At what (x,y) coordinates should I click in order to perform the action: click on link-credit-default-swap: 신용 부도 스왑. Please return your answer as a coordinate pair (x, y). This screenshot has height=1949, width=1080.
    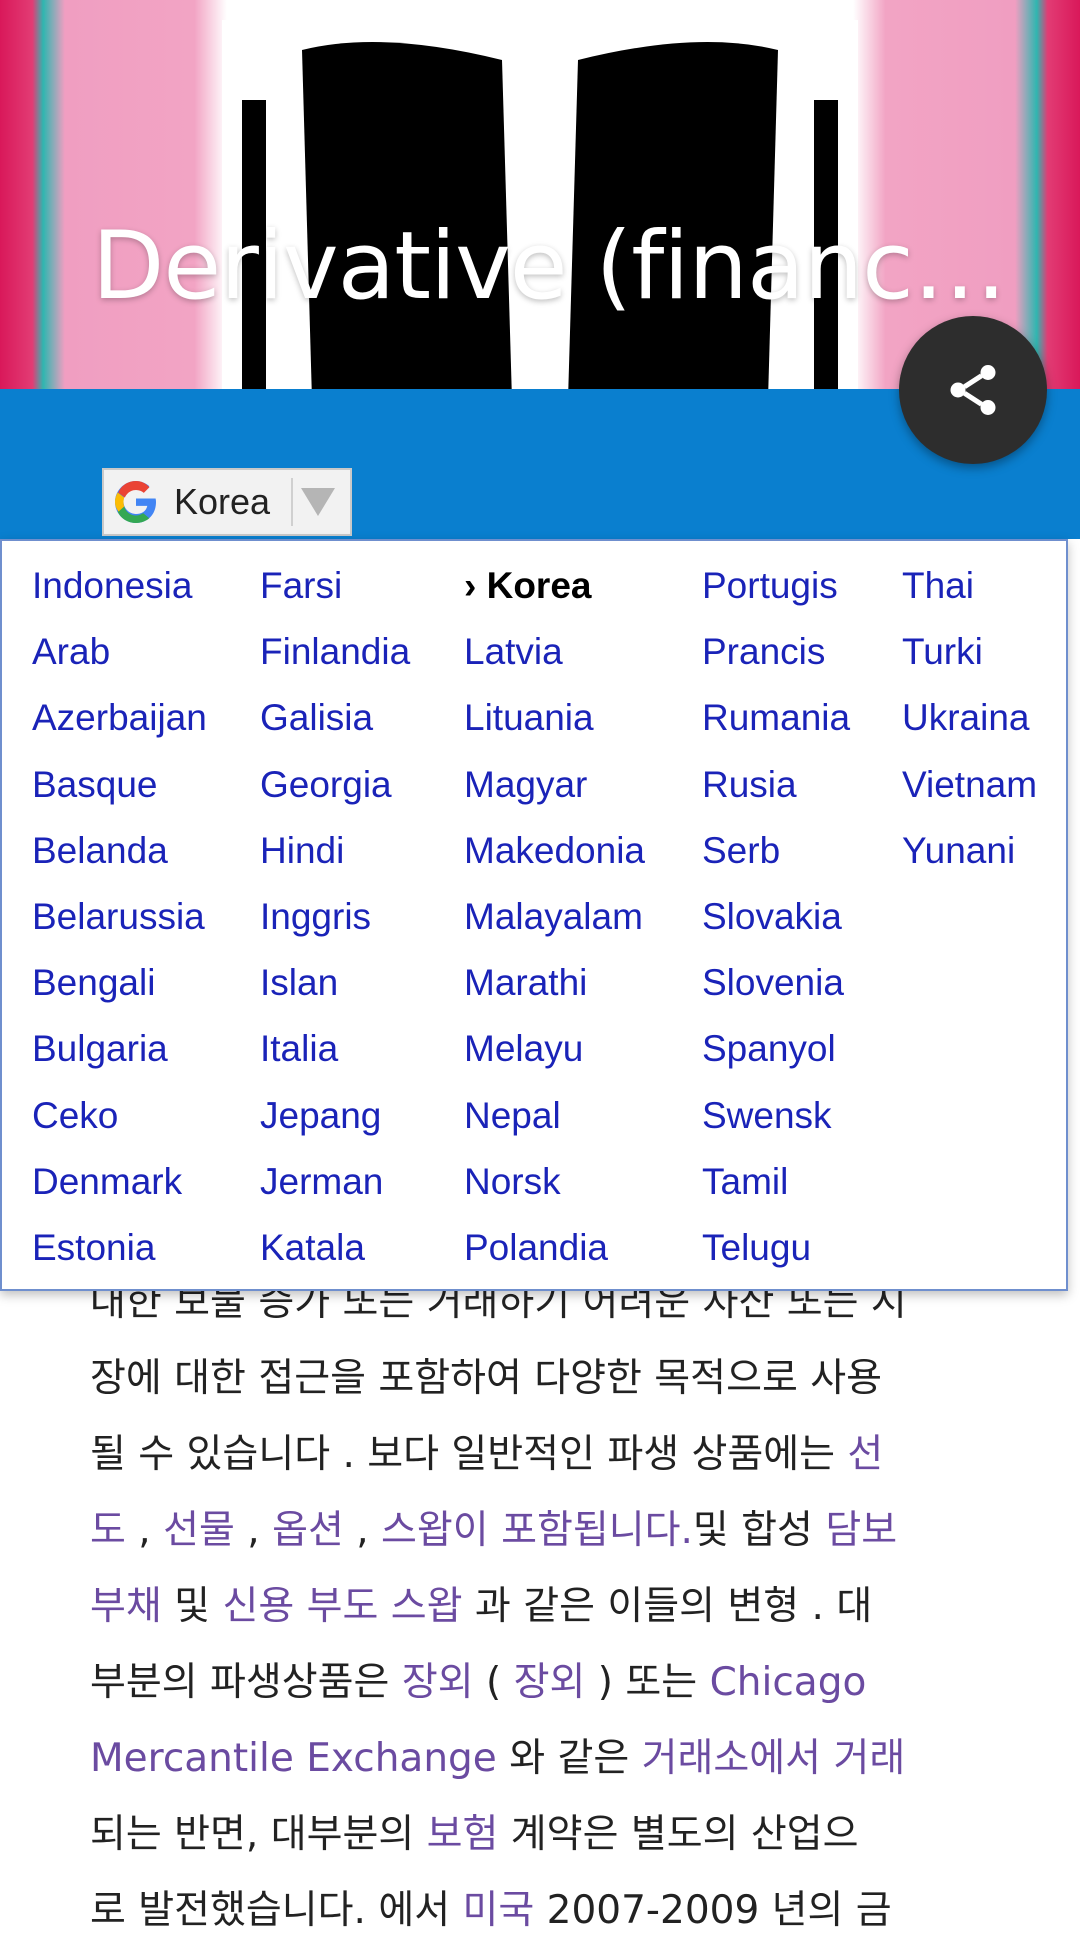
    Looking at the image, I should click on (342, 1606).